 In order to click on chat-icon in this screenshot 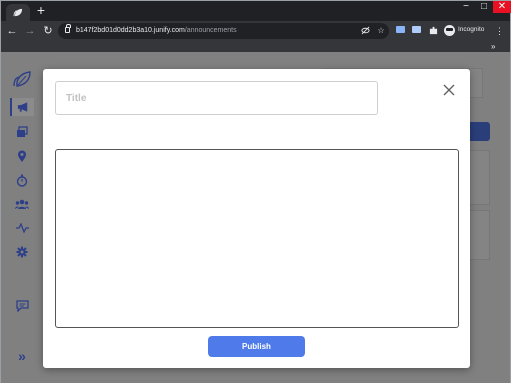, I will do `click(22, 306)`.